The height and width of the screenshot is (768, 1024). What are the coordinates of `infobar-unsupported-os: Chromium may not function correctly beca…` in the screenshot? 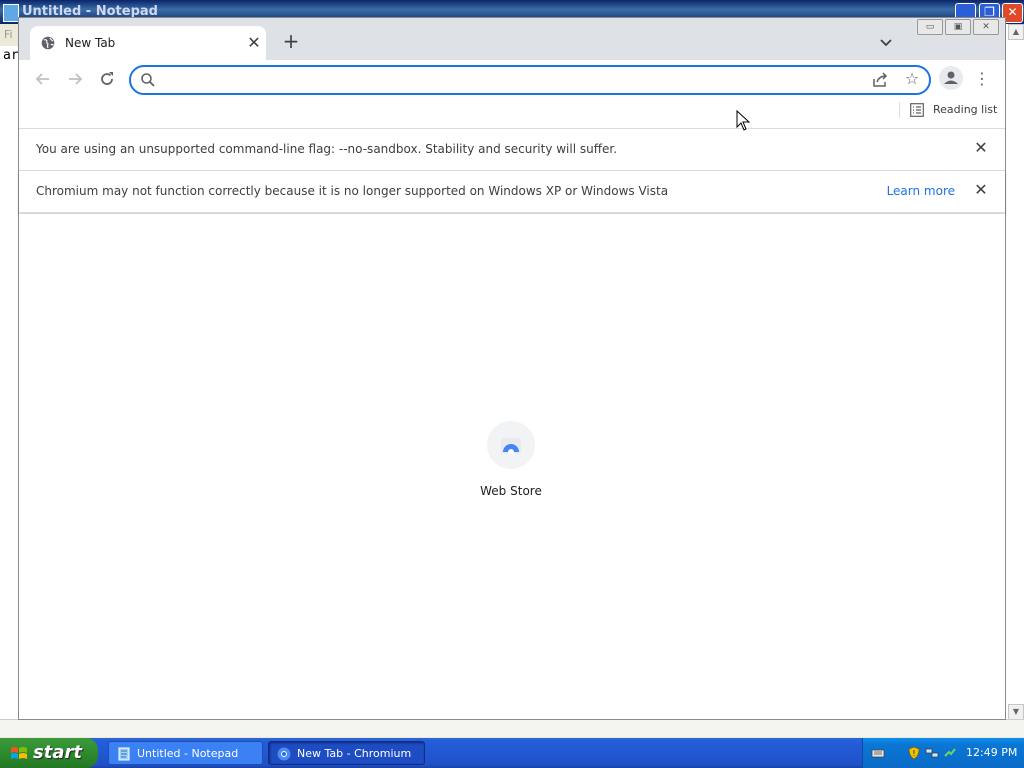 It's located at (512, 192).